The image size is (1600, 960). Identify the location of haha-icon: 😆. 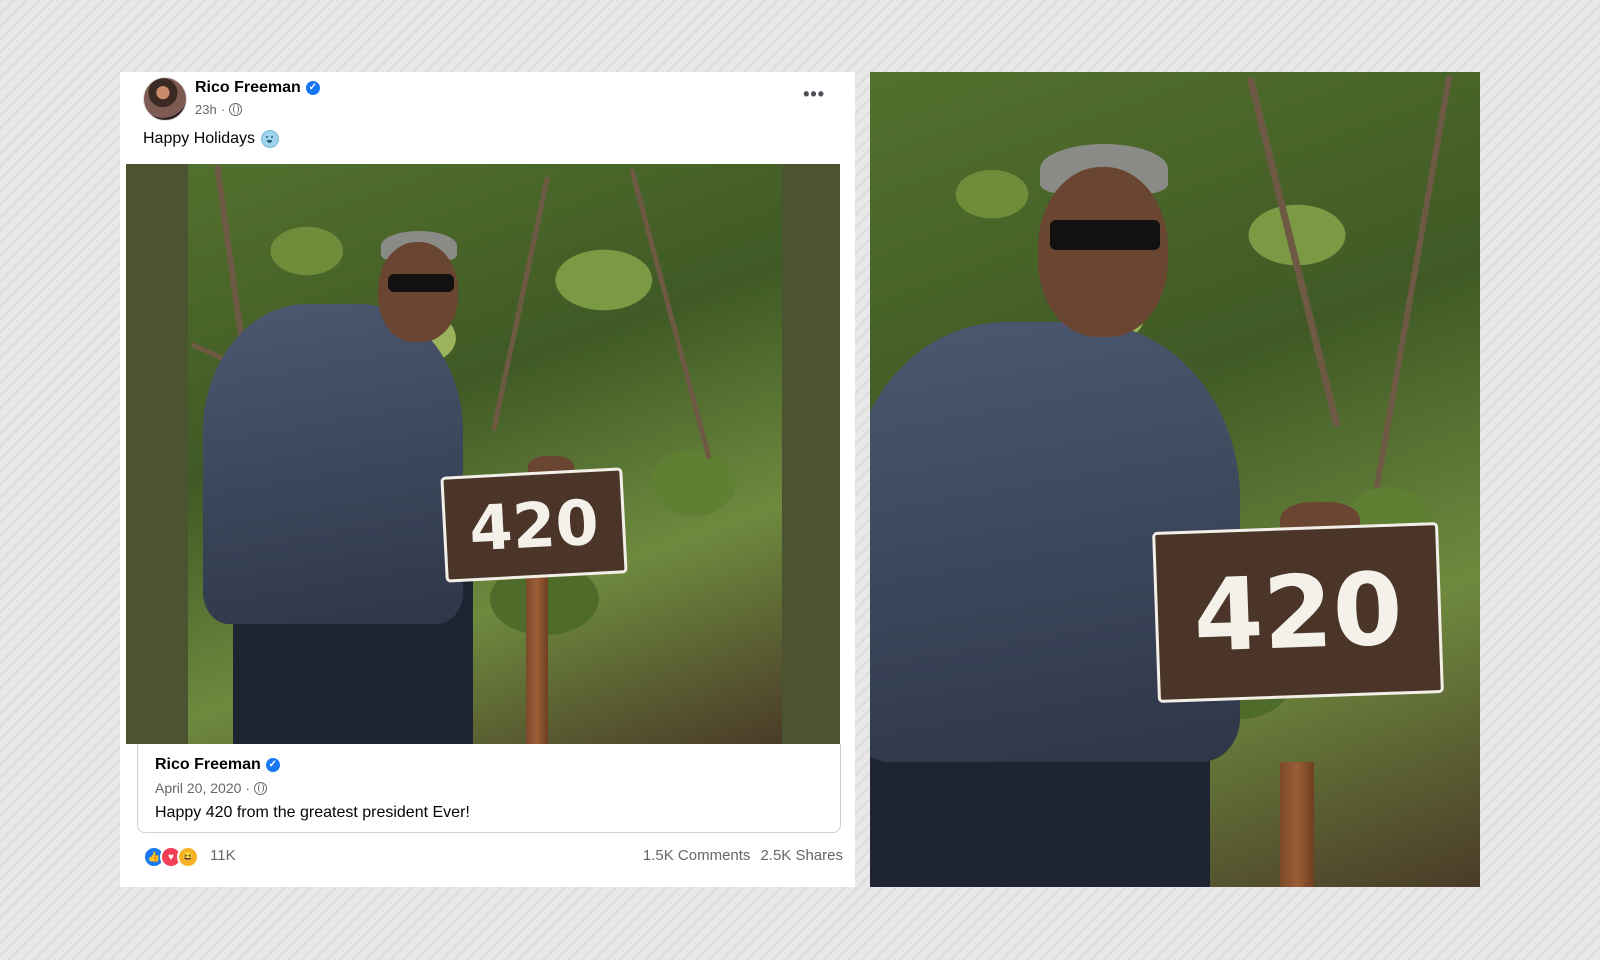
(188, 857).